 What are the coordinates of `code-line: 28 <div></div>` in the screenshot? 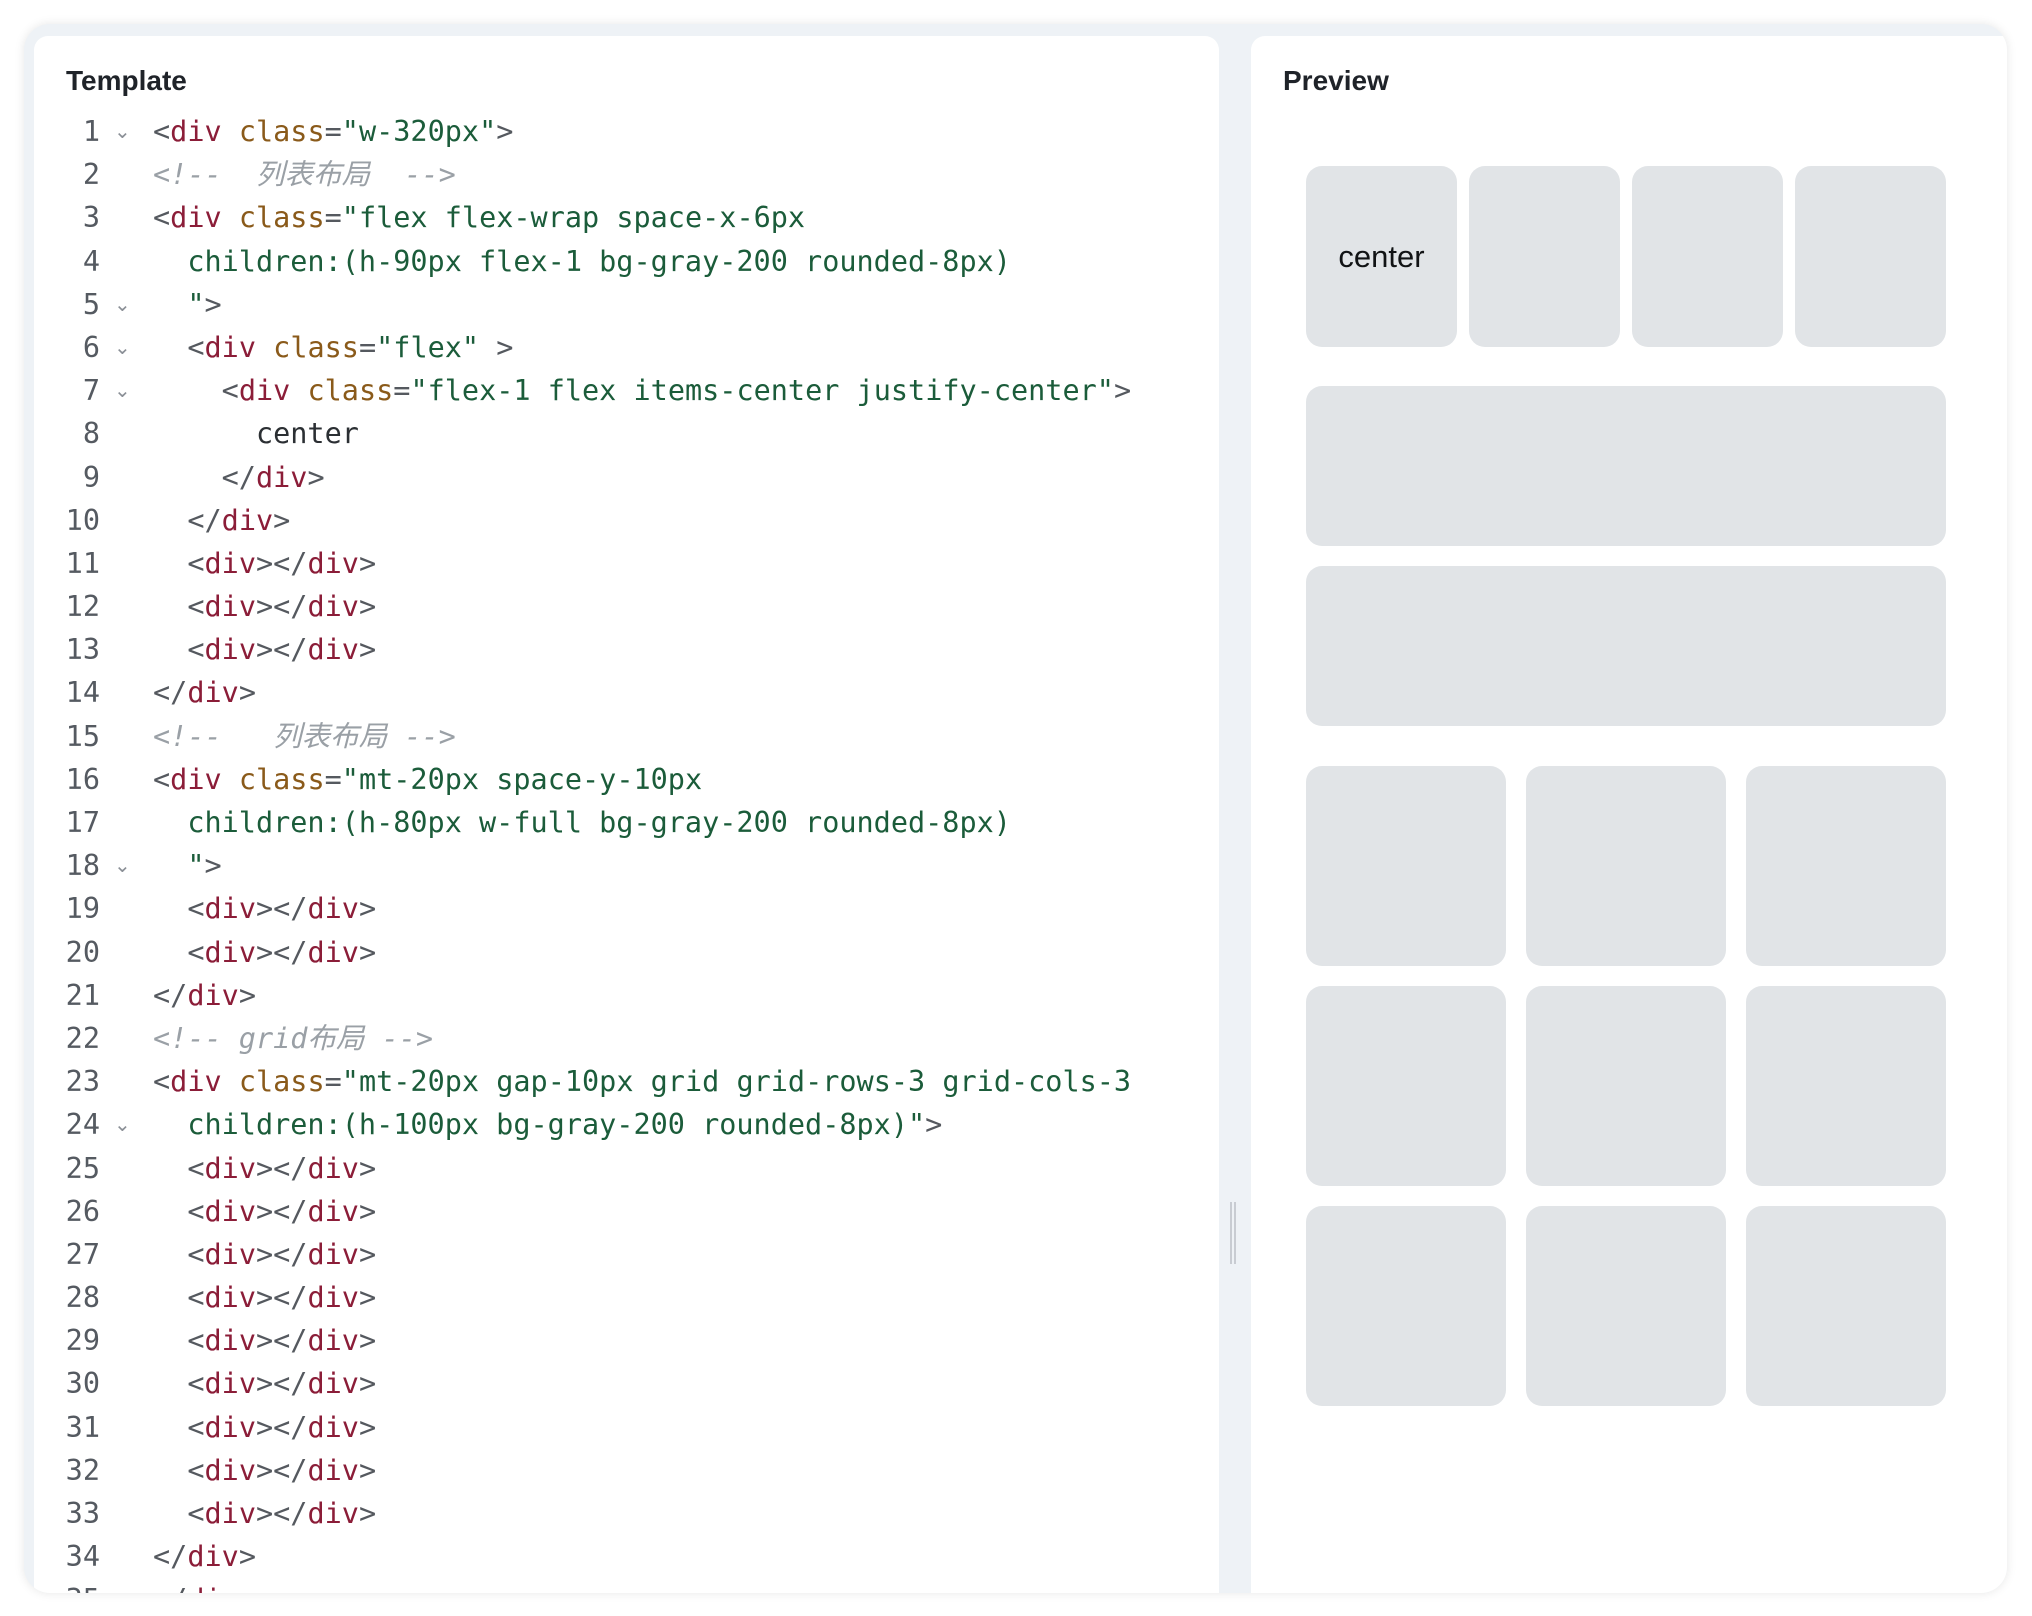 It's located at (626, 1297).